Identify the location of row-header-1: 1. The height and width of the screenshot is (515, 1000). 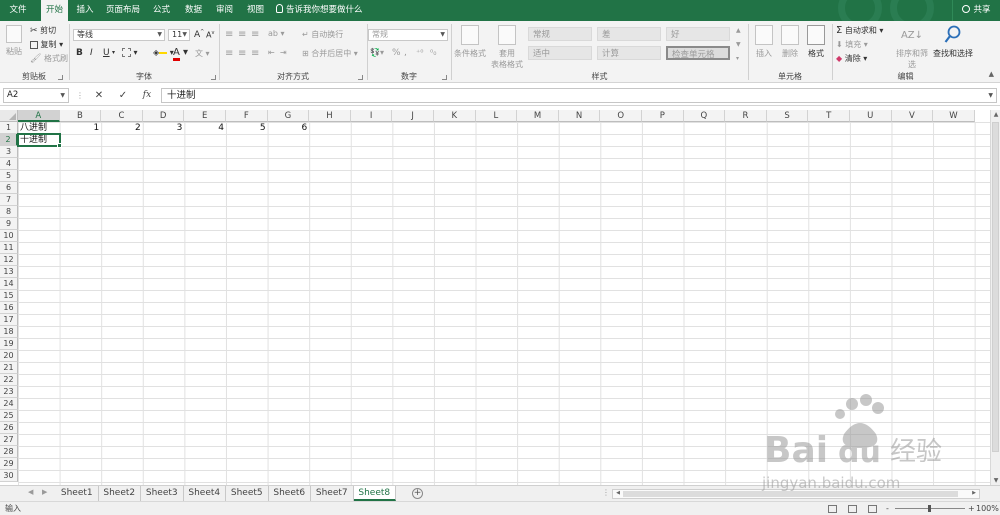
(9, 128).